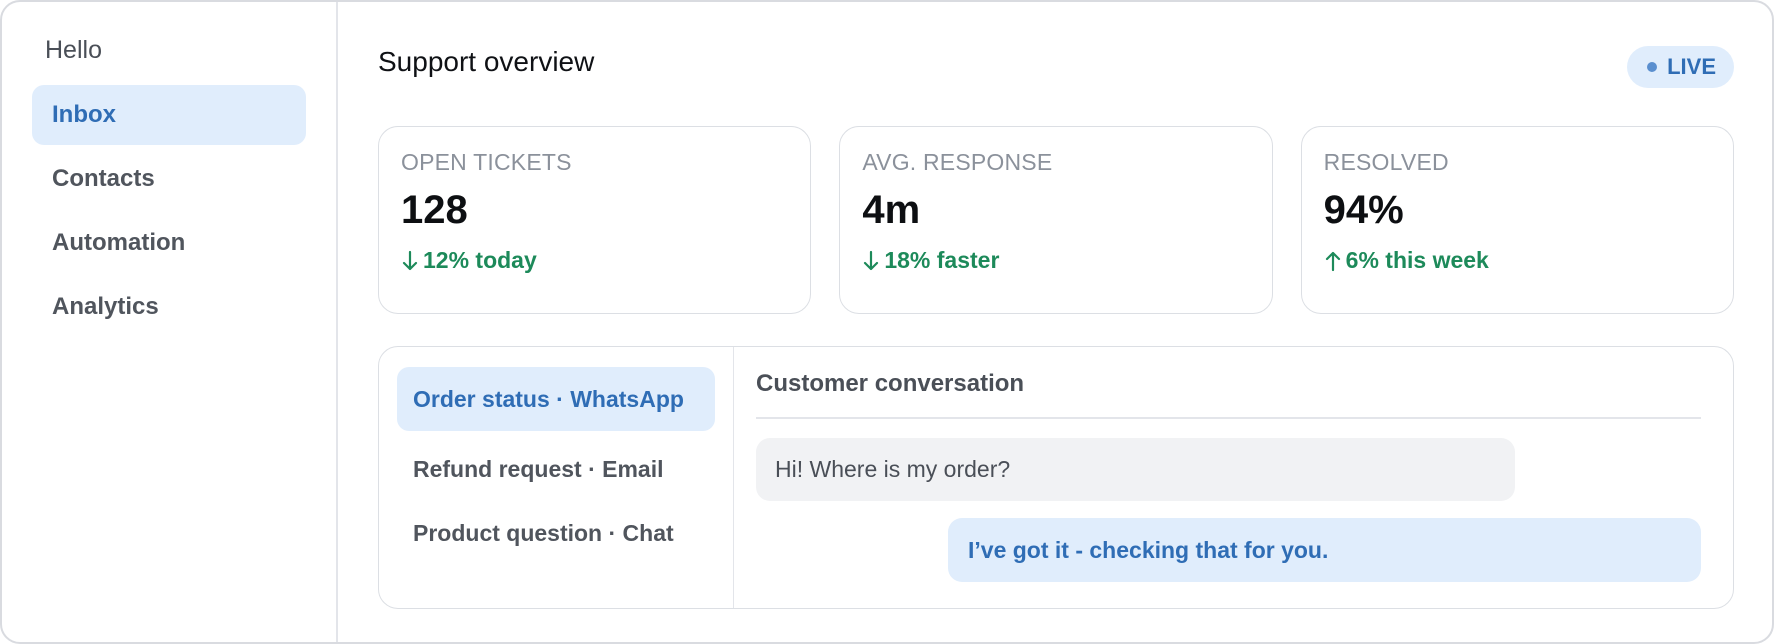 The image size is (1774, 644). What do you see at coordinates (594, 260) in the screenshot?
I see `stat-change: 12% today` at bounding box center [594, 260].